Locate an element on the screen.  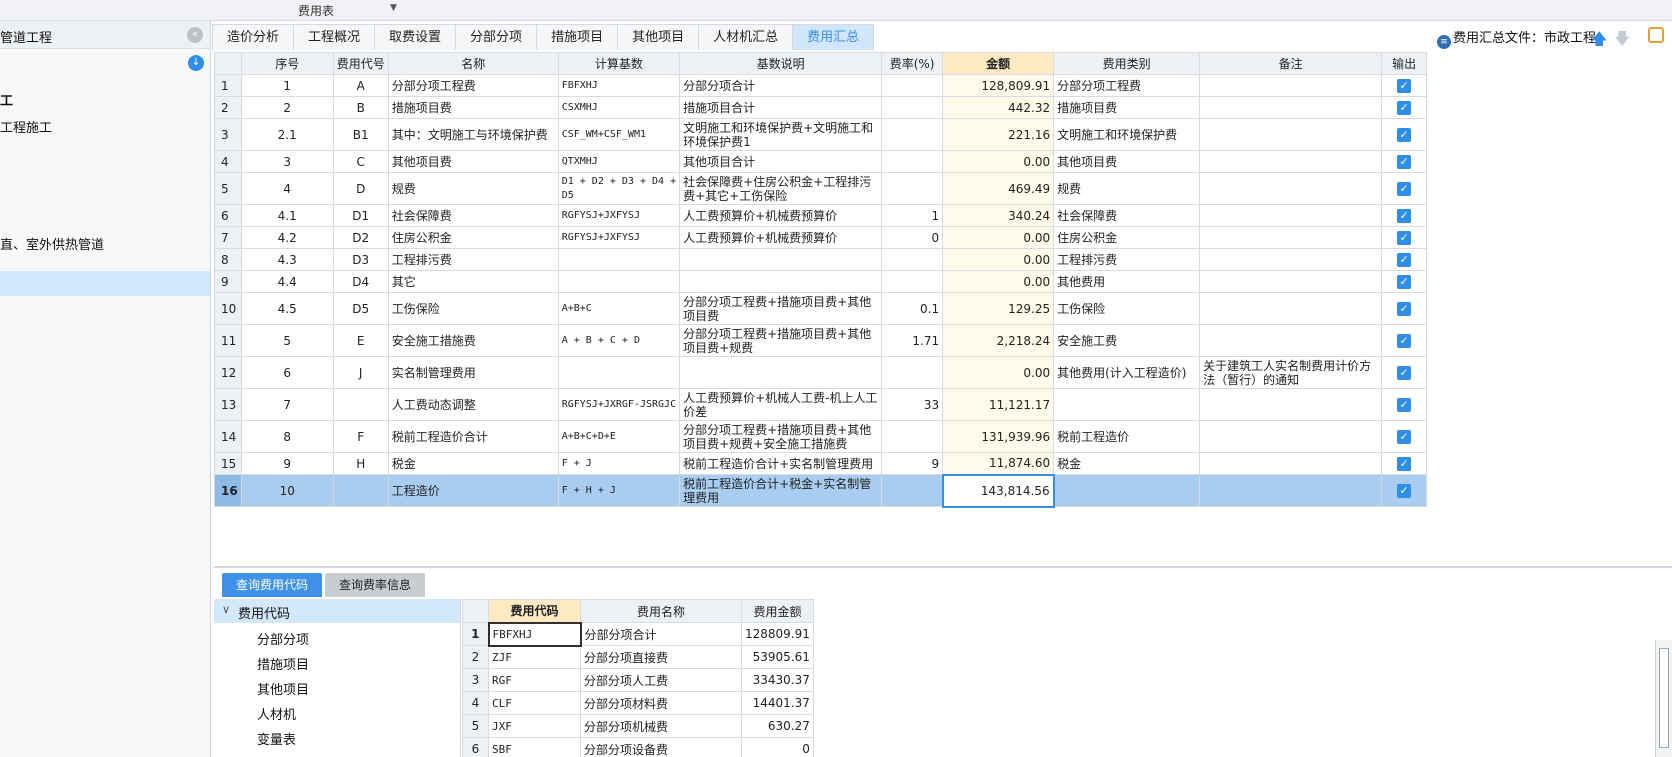
cell-name: 税金 is located at coordinates (473, 463).